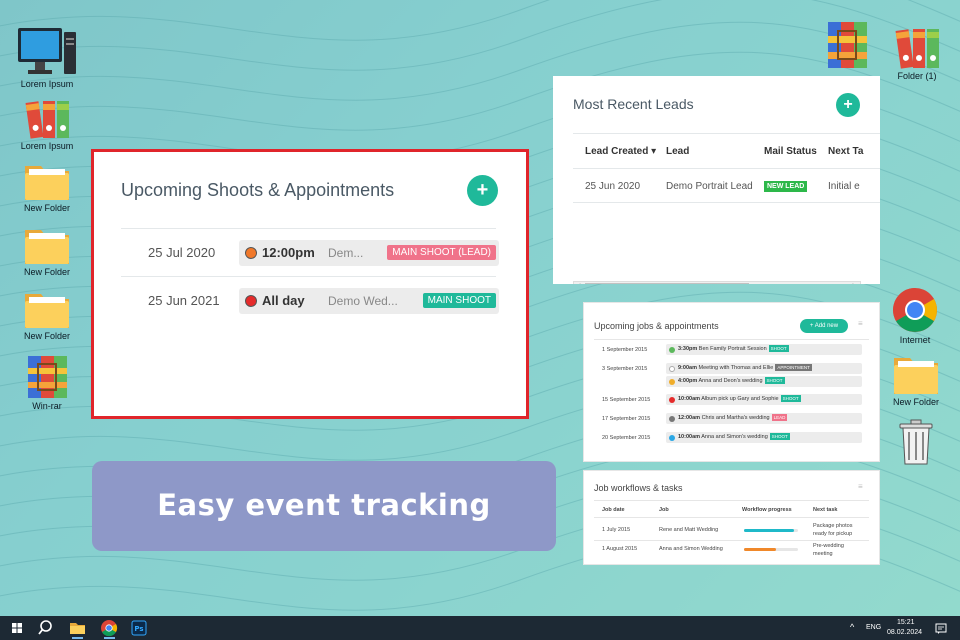  I want to click on scrollbar-thumb, so click(667, 283).